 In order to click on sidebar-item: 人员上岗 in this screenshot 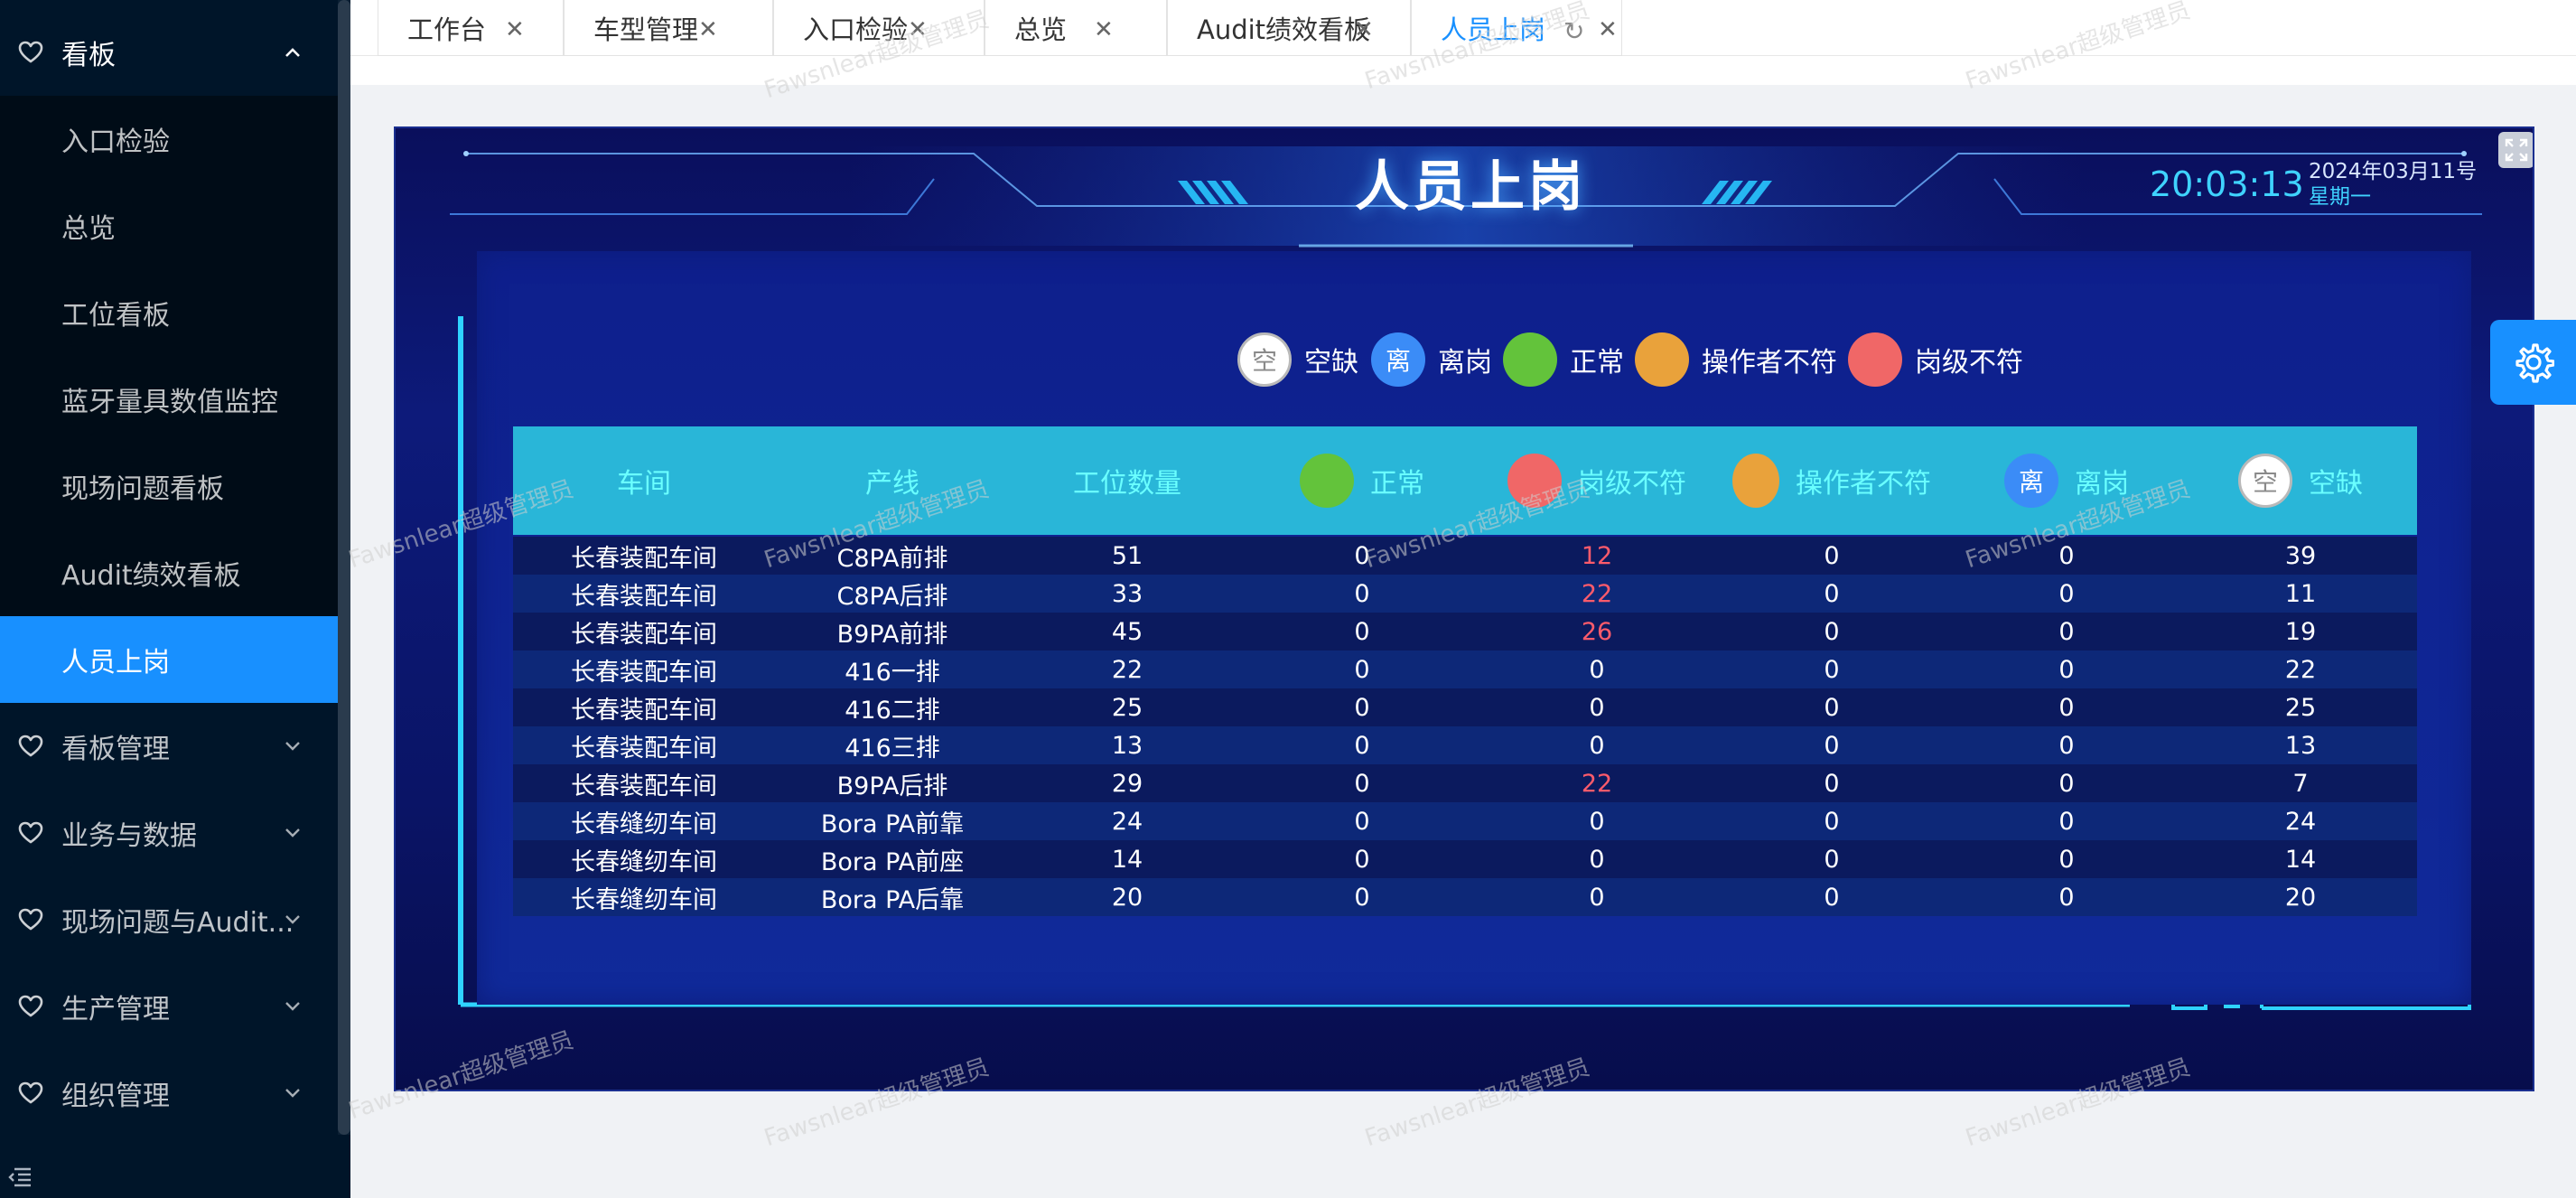, I will do `click(169, 659)`.